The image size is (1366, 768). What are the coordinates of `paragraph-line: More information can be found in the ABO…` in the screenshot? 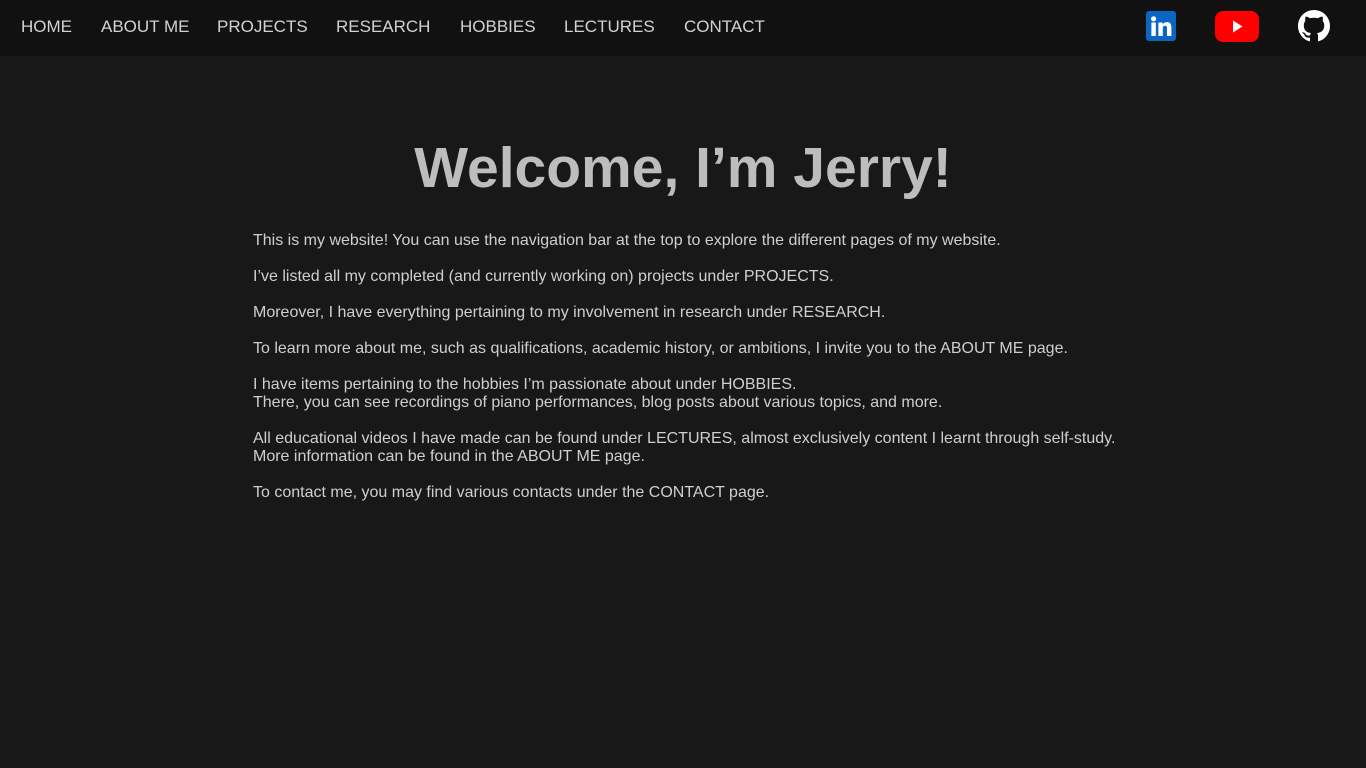 It's located at (449, 456).